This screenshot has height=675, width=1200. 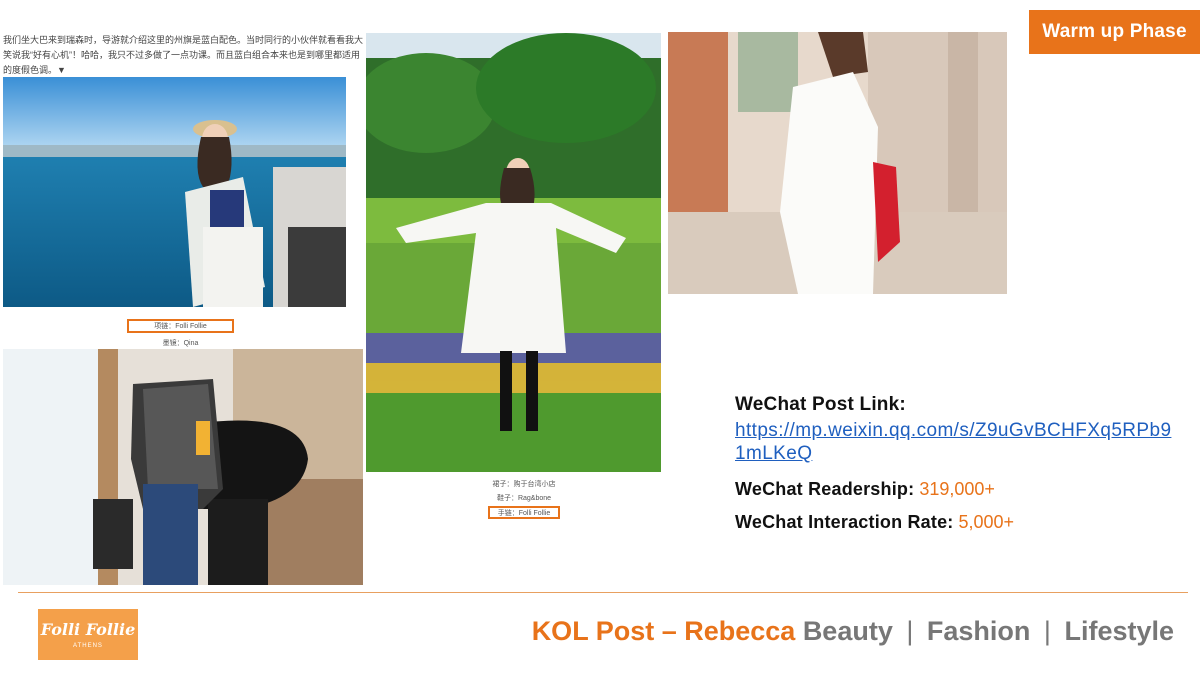 What do you see at coordinates (524, 512) in the screenshot?
I see `caption-bracelet-highlight: 手链：Folli Follie` at bounding box center [524, 512].